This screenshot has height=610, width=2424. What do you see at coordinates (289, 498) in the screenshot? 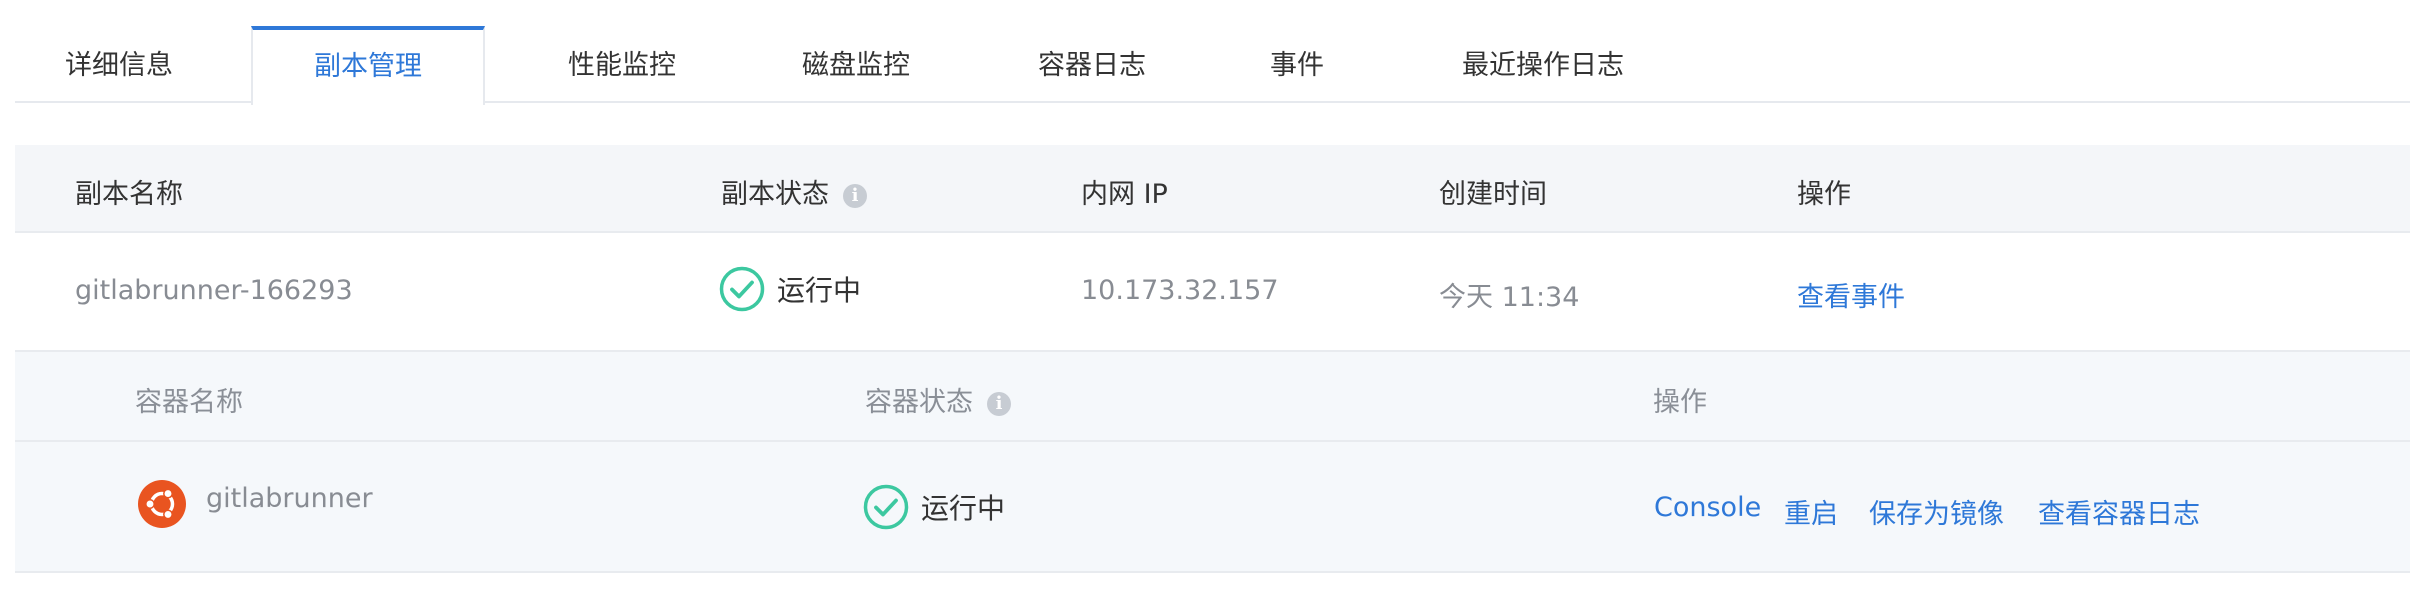
I see `container-name: gitlabrunner` at bounding box center [289, 498].